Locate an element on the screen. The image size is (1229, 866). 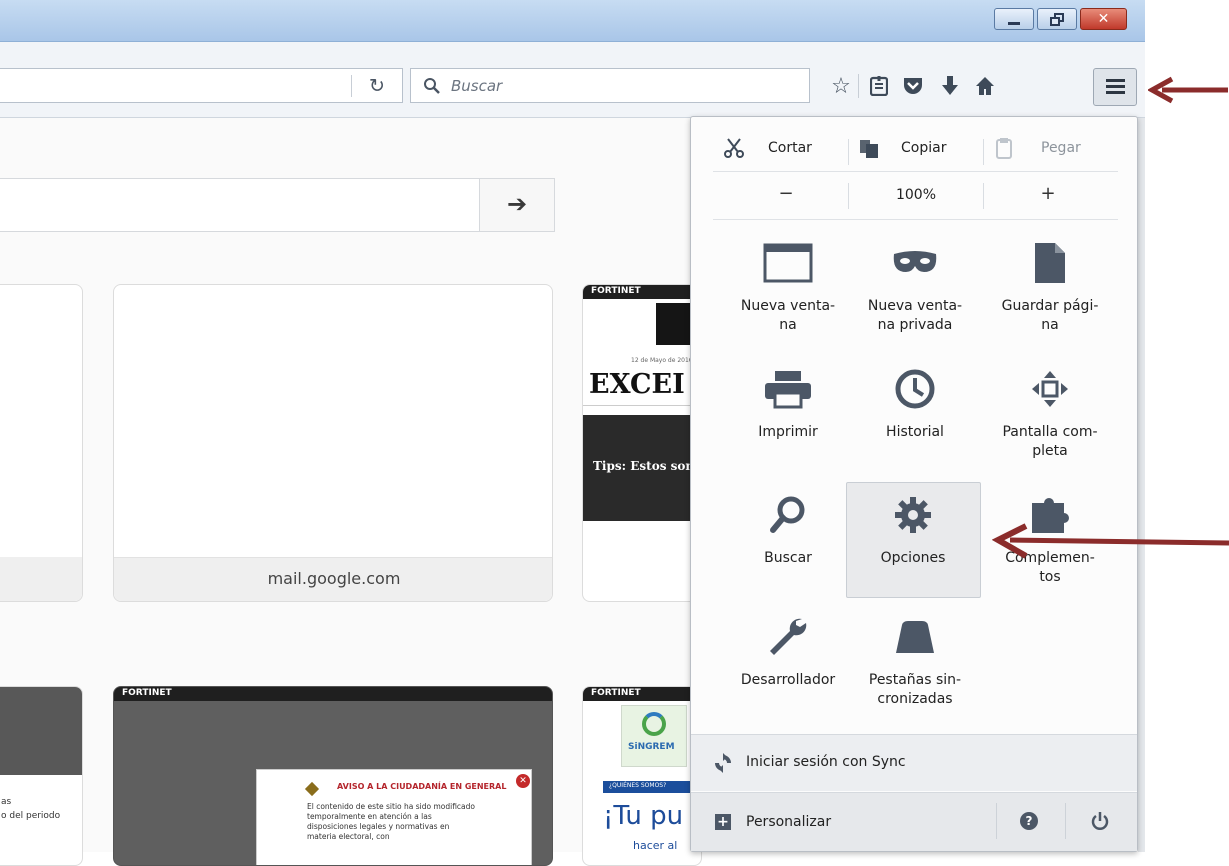
search-placeholder: Buscar is located at coordinates (477, 86).